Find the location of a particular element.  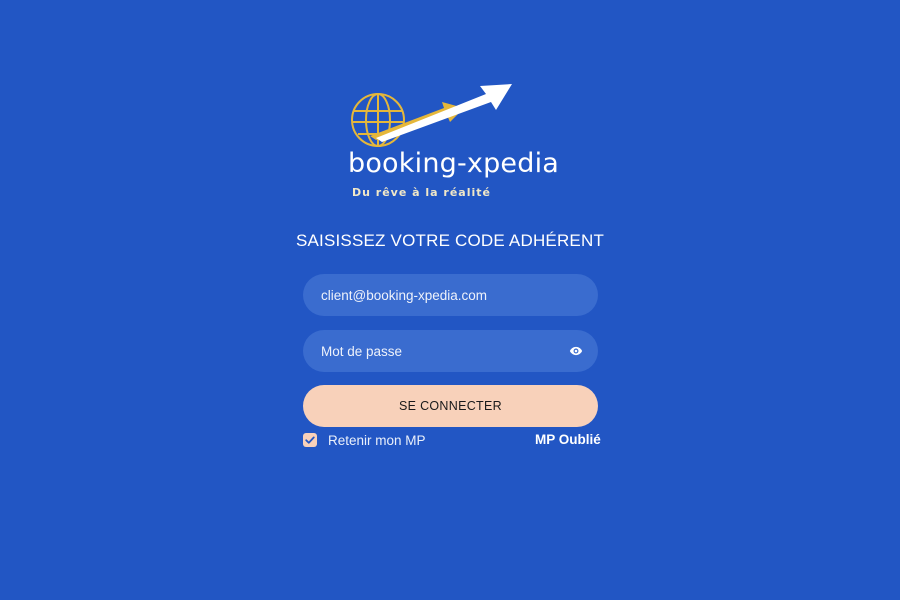

brand-logo: booking-xpedia Du rêve à la réalité is located at coordinates (450, 139).